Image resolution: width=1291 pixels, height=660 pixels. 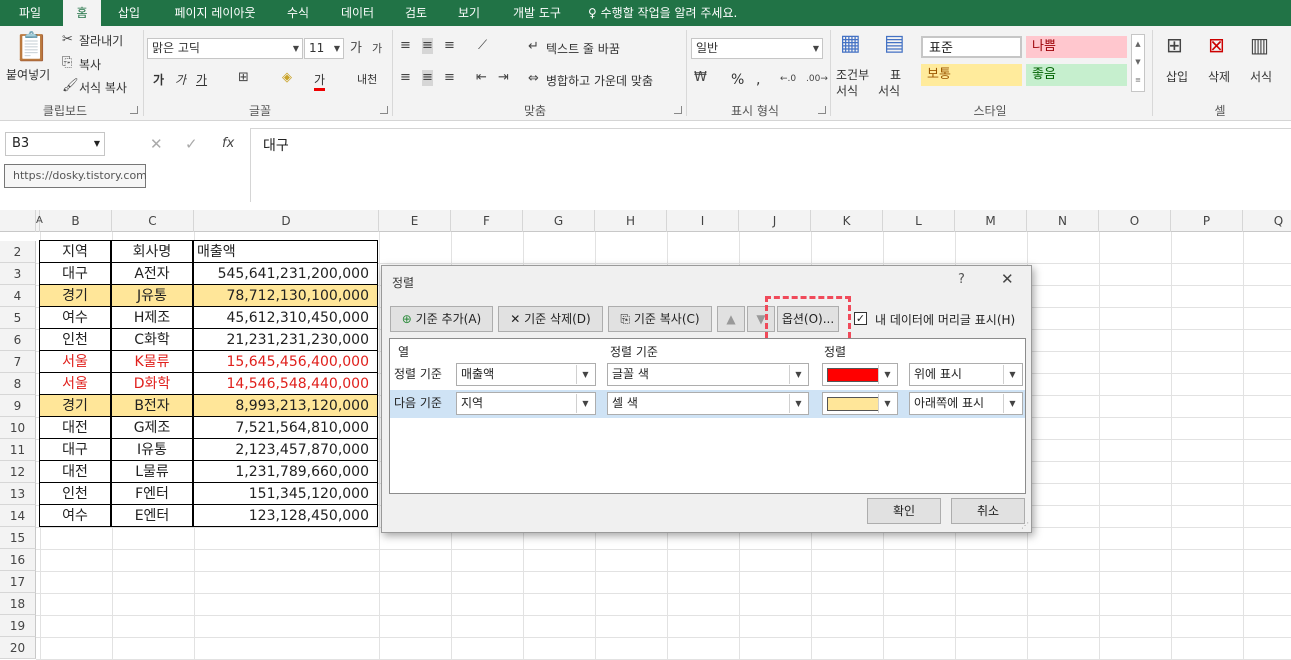 I want to click on row-header: 3, so click(x=18, y=274).